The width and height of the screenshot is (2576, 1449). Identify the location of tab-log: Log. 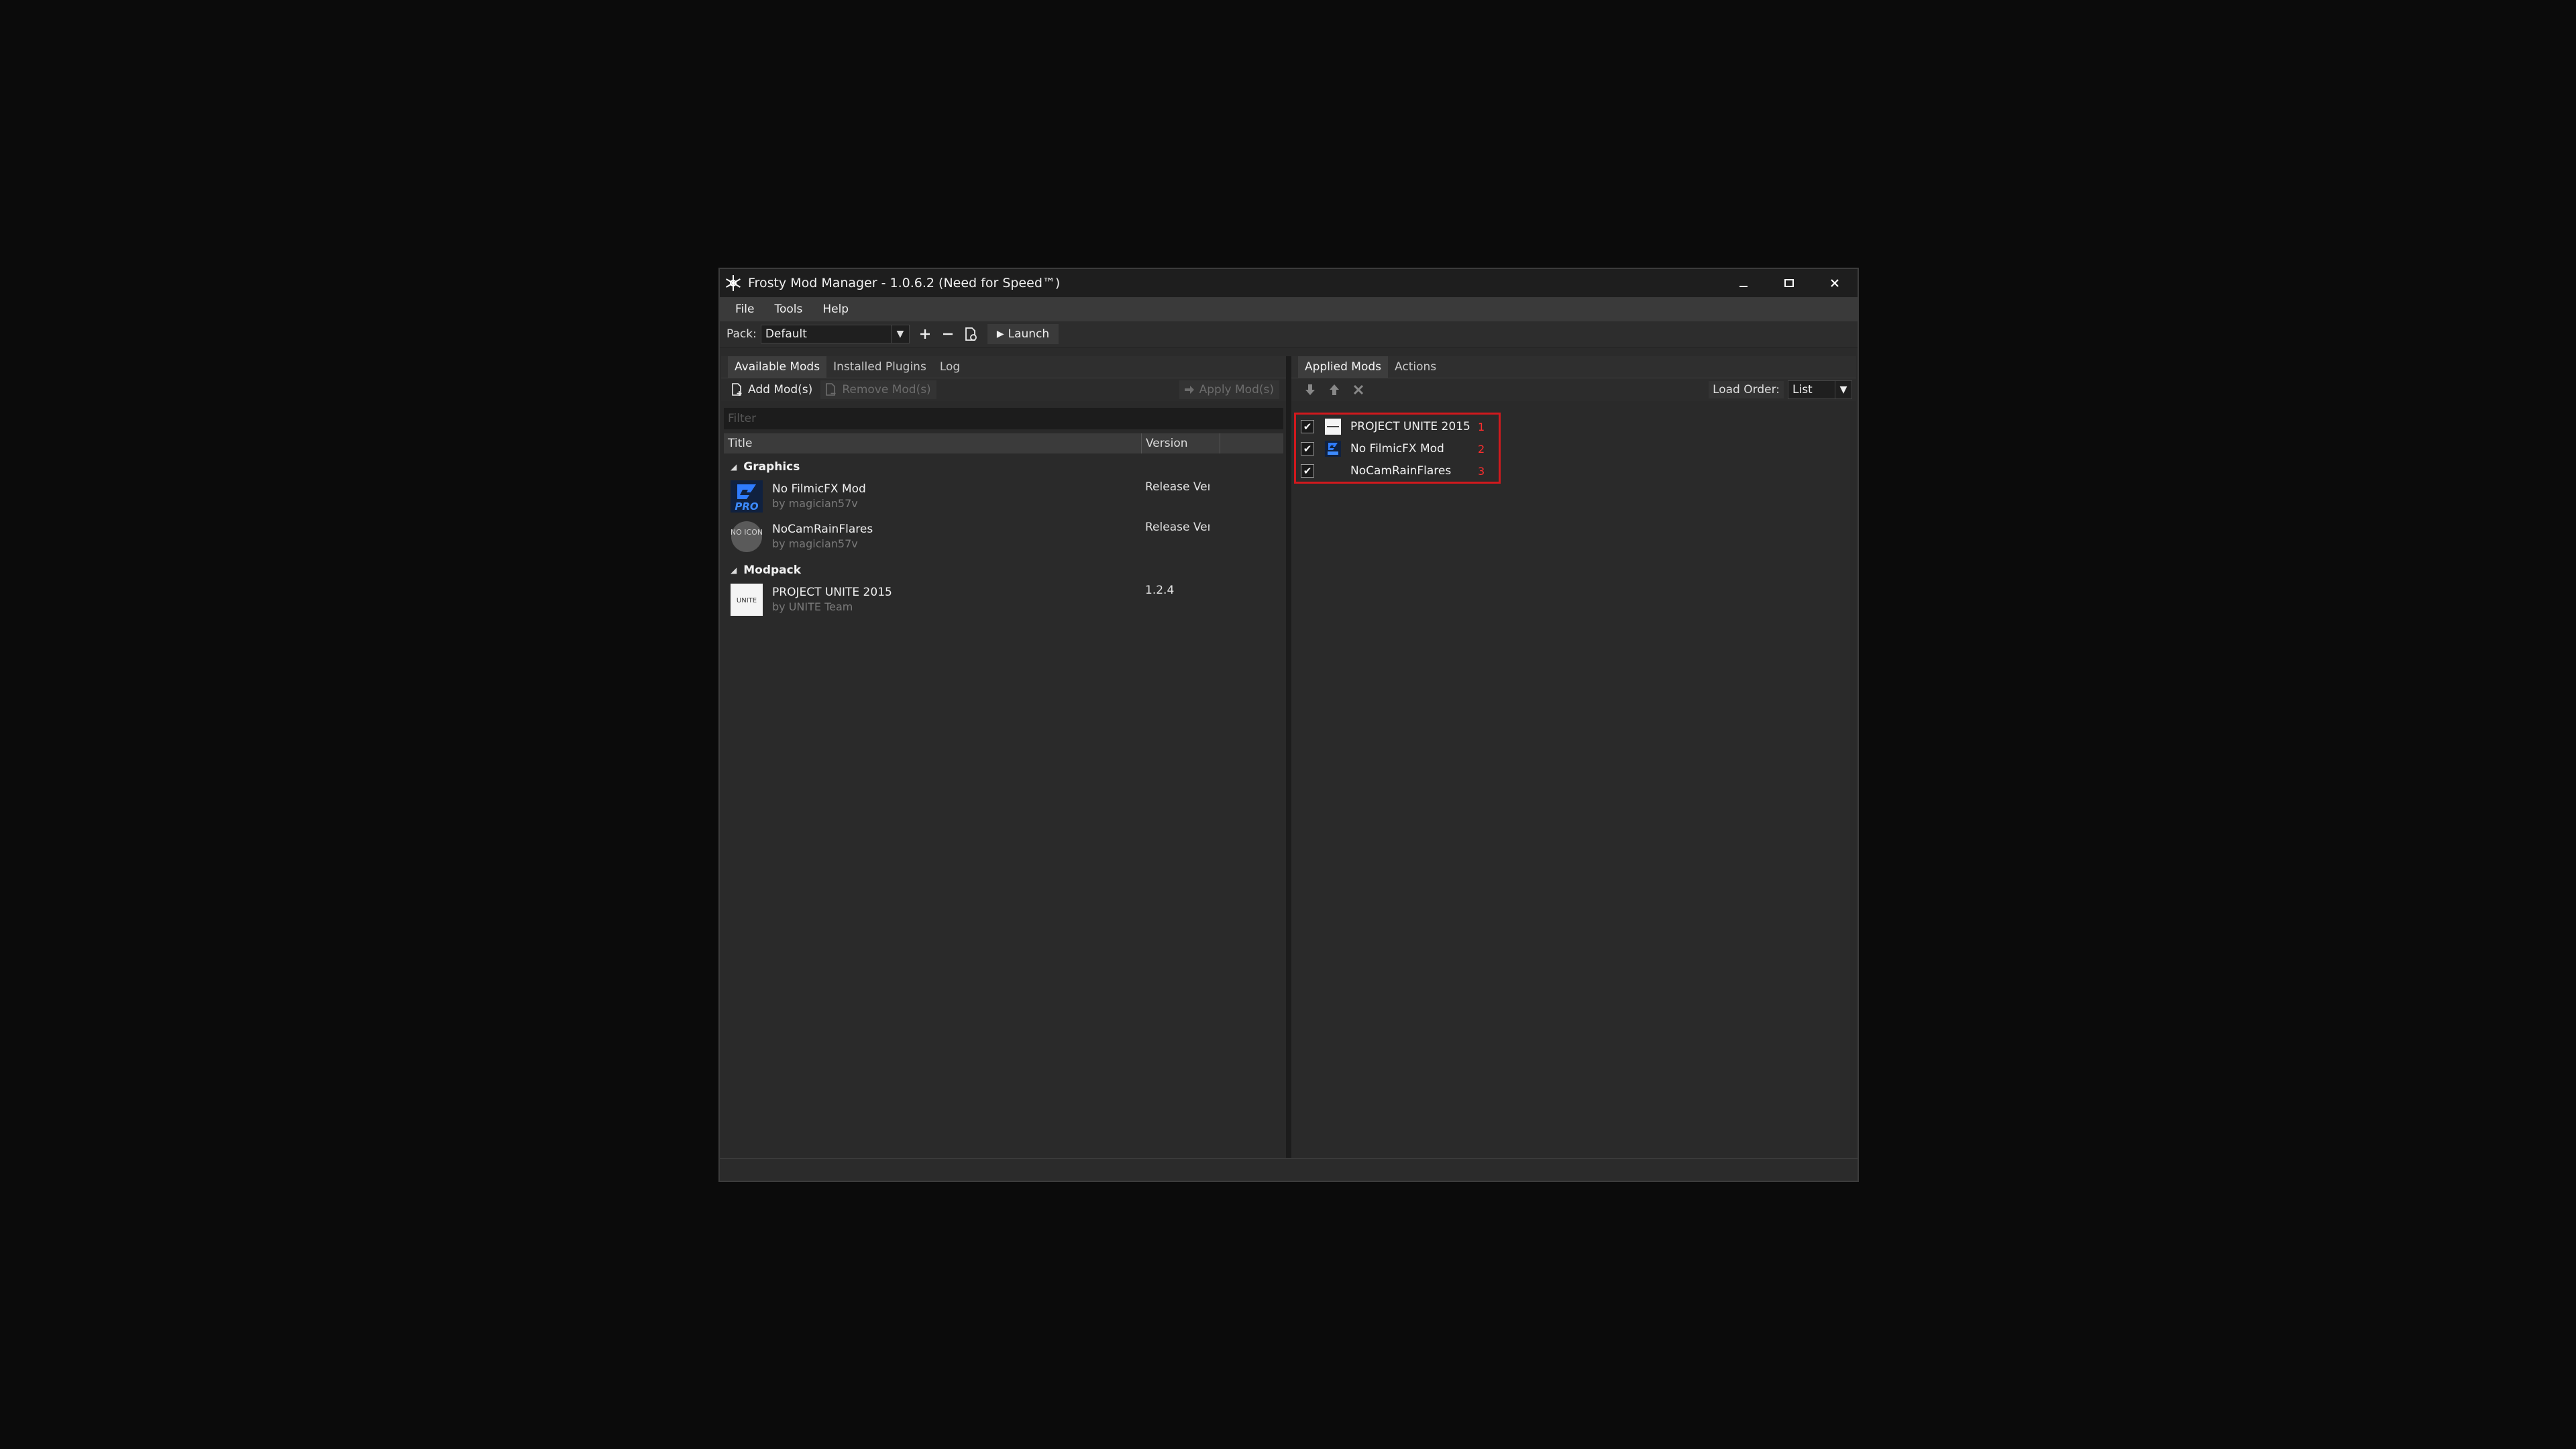
(950, 367).